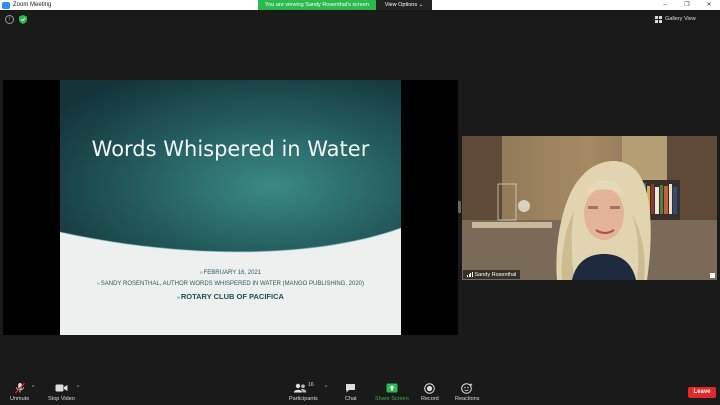 This screenshot has width=720, height=405. I want to click on share-screen-label: Share Screen, so click(392, 399).